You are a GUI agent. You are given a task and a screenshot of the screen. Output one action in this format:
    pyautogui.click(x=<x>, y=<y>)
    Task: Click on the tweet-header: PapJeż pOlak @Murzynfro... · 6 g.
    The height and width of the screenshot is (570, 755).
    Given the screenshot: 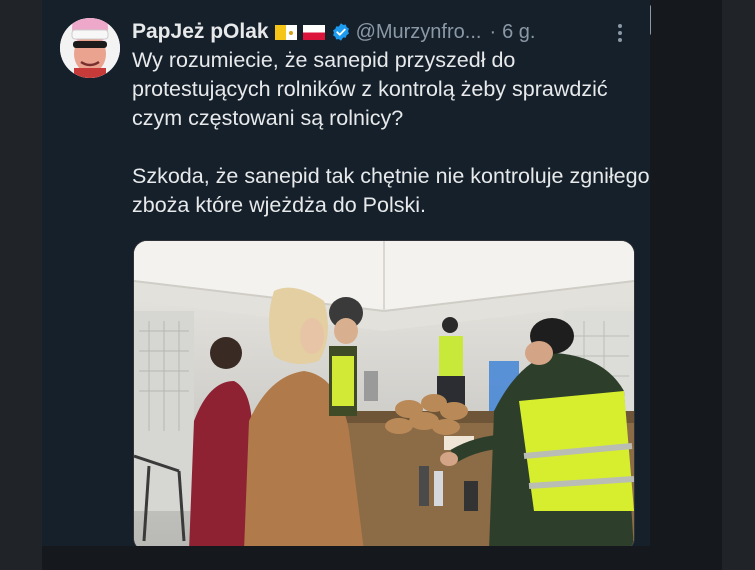 What is the action you would take?
    pyautogui.click(x=382, y=32)
    